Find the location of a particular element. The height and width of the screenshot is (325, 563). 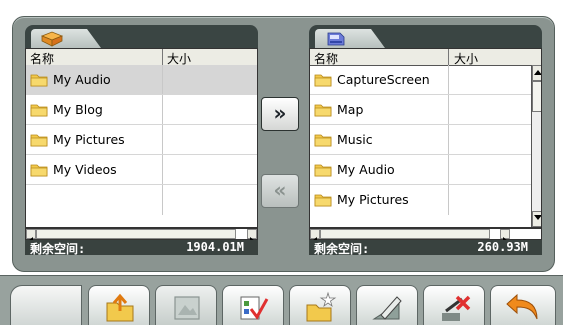

list-item: Music is located at coordinates (420, 140).